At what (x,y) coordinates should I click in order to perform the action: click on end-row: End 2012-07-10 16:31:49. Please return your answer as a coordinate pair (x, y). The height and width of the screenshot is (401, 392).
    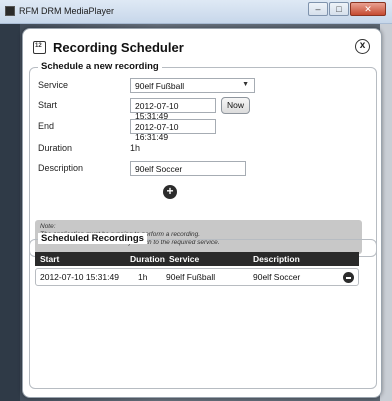
    Looking at the image, I should click on (203, 130).